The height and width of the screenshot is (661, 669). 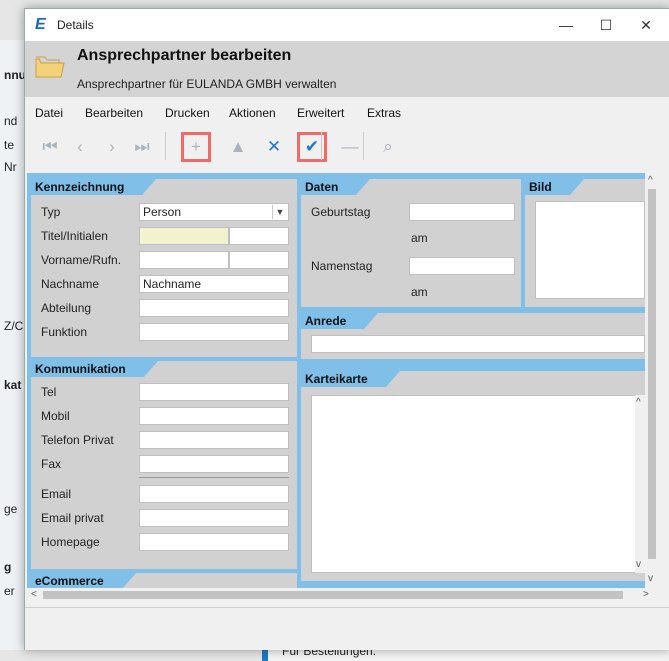 I want to click on scroll-right-icon: >, so click(x=646, y=594).